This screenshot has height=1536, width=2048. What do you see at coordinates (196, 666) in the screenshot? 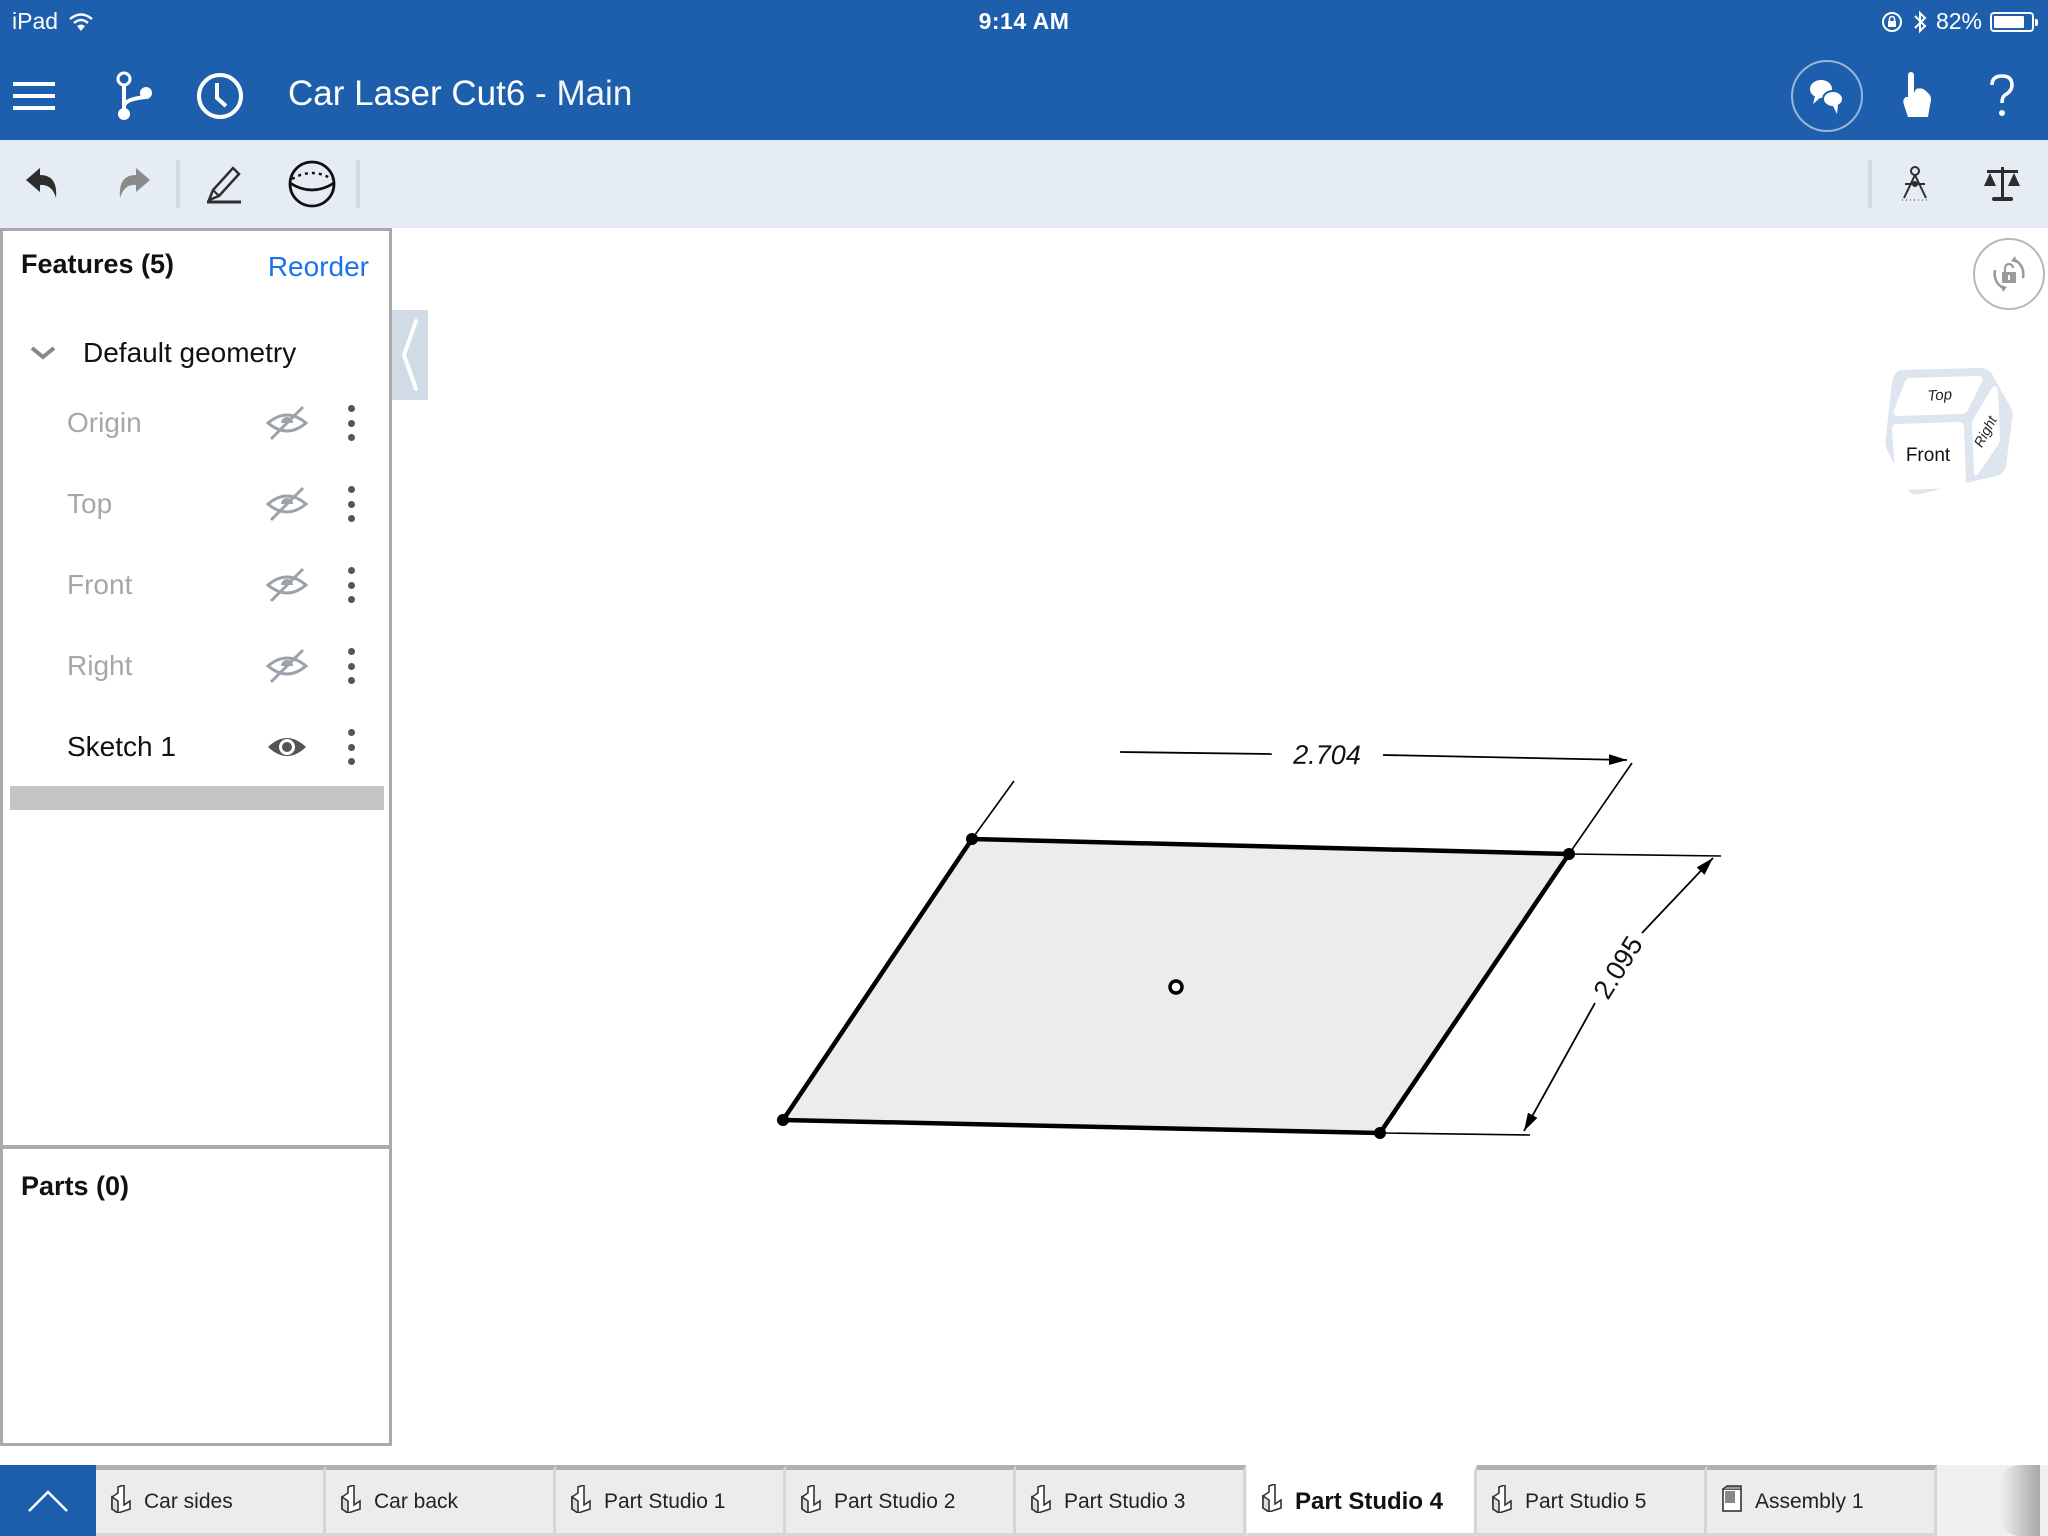
I see `feature-row: Right` at bounding box center [196, 666].